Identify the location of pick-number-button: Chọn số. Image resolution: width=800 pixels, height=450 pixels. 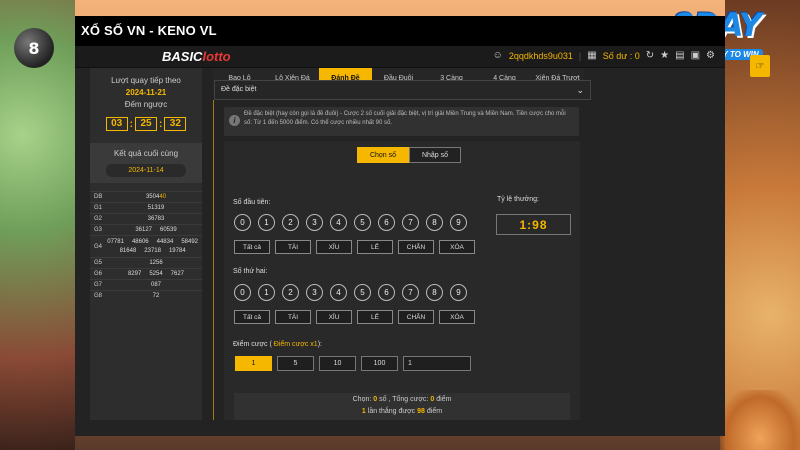
(383, 155).